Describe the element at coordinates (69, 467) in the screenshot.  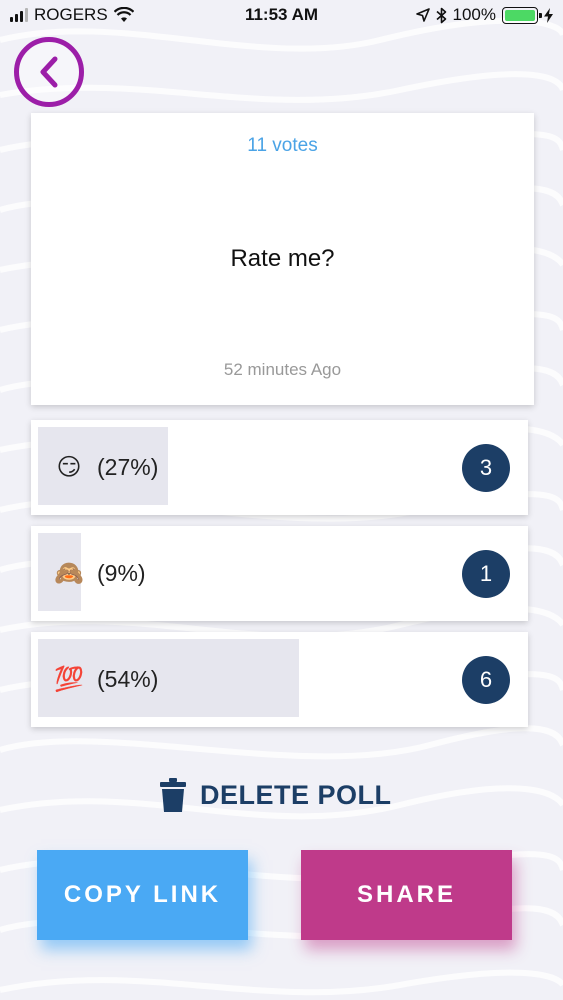
I see `option-emoji: 😏` at that location.